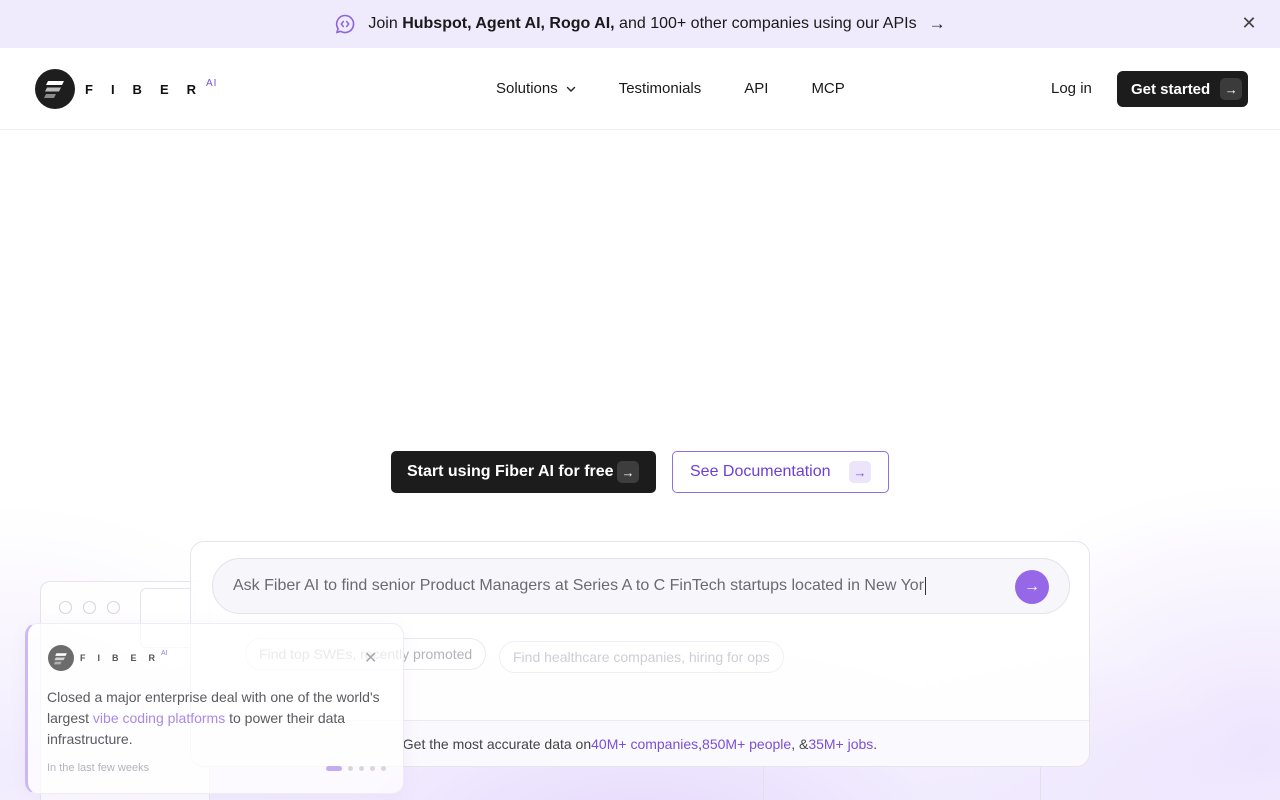  Describe the element at coordinates (760, 471) in the screenshot. I see `see-documentation-label: See Documentation` at that location.